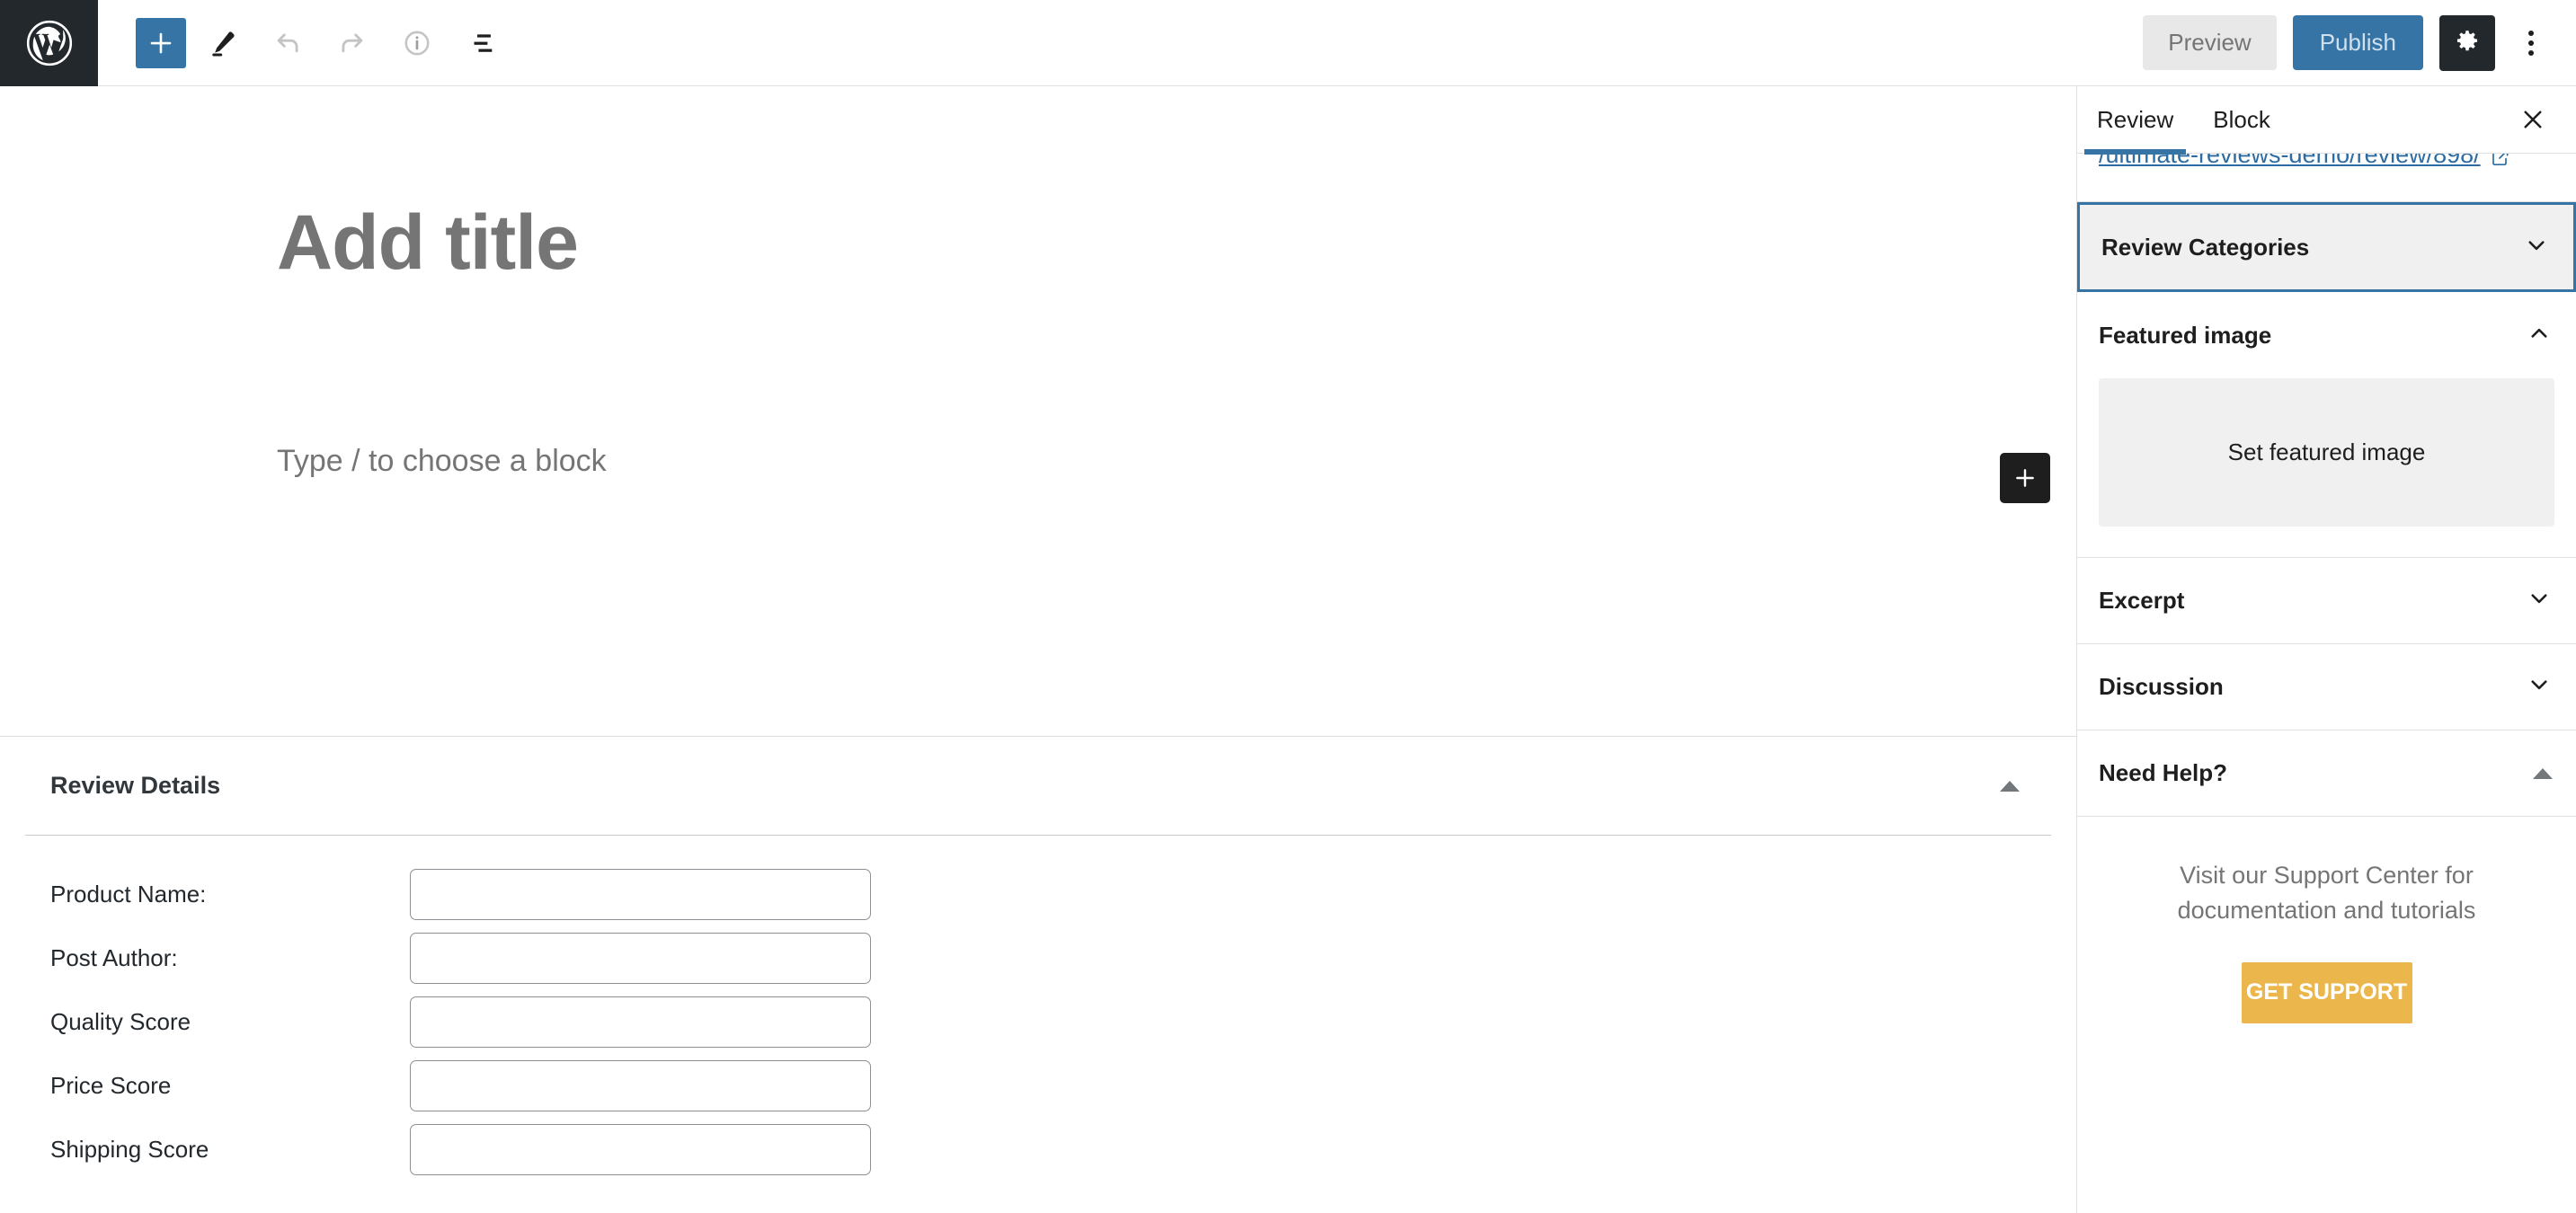 This screenshot has height=1213, width=2576. What do you see at coordinates (2241, 120) in the screenshot?
I see `tab-block: Block` at bounding box center [2241, 120].